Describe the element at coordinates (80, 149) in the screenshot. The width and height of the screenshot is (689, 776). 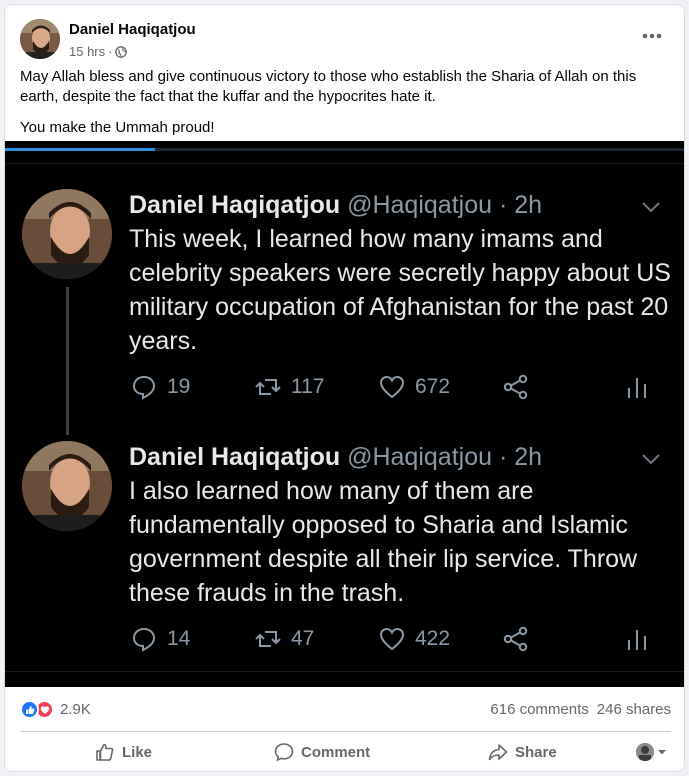
I see `progress-fill` at that location.